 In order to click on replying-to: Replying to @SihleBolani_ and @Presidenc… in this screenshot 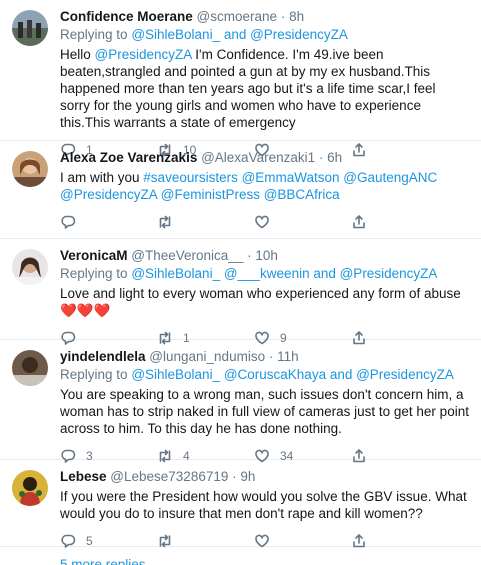, I will do `click(204, 34)`.